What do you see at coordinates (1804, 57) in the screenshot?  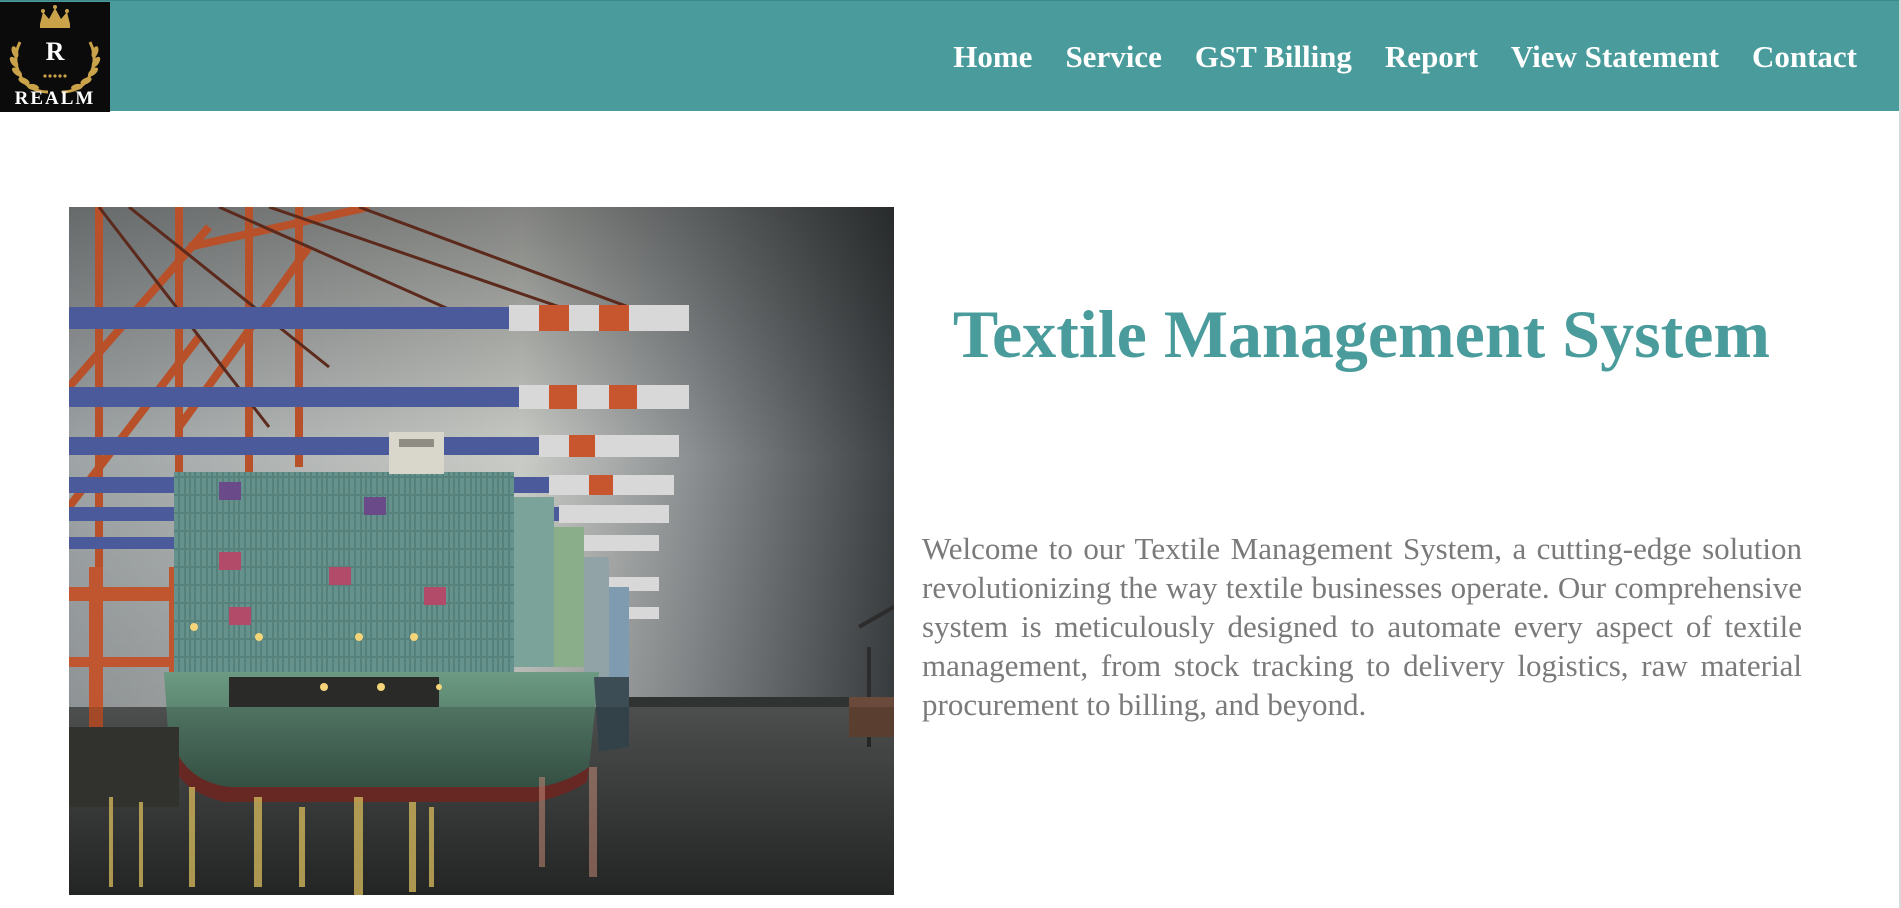 I see `nav-contact: Contact` at bounding box center [1804, 57].